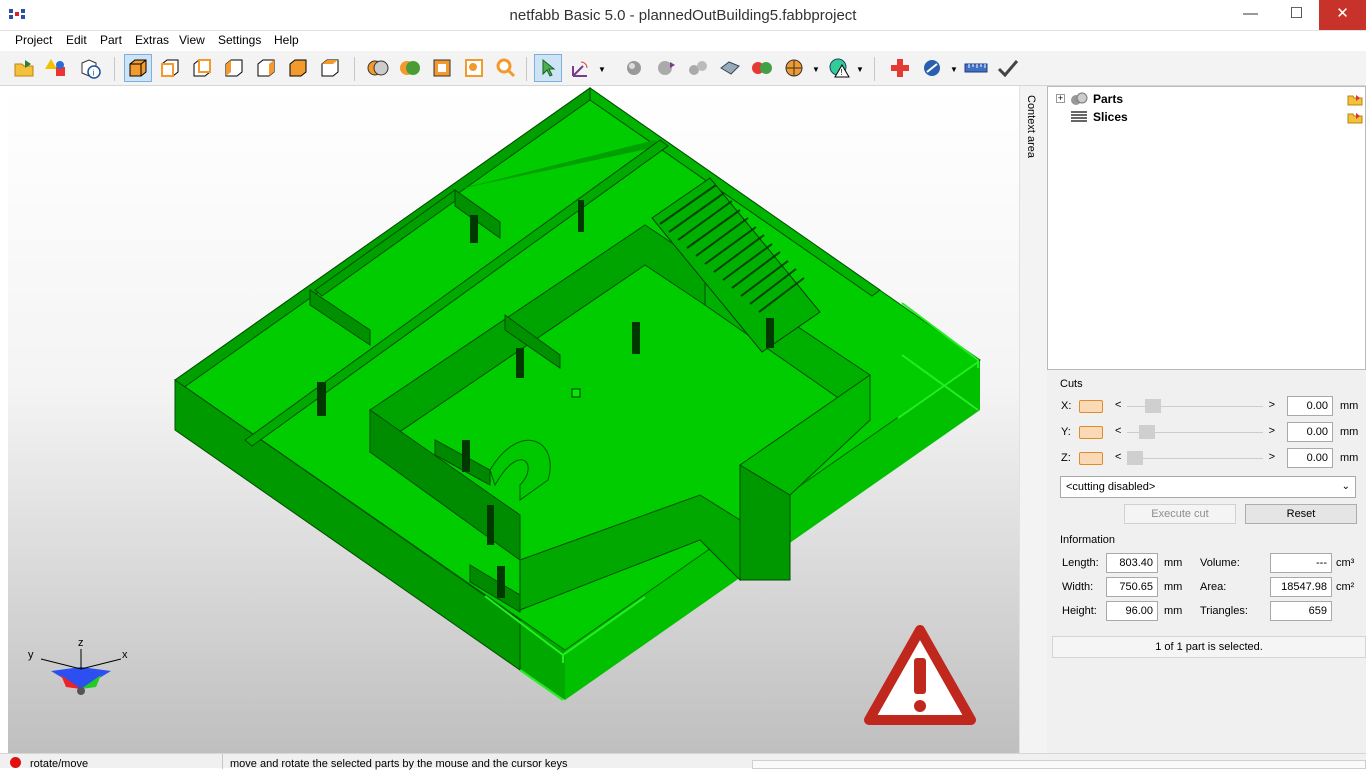  I want to click on tree-item-slices: Slices, so click(1099, 117).